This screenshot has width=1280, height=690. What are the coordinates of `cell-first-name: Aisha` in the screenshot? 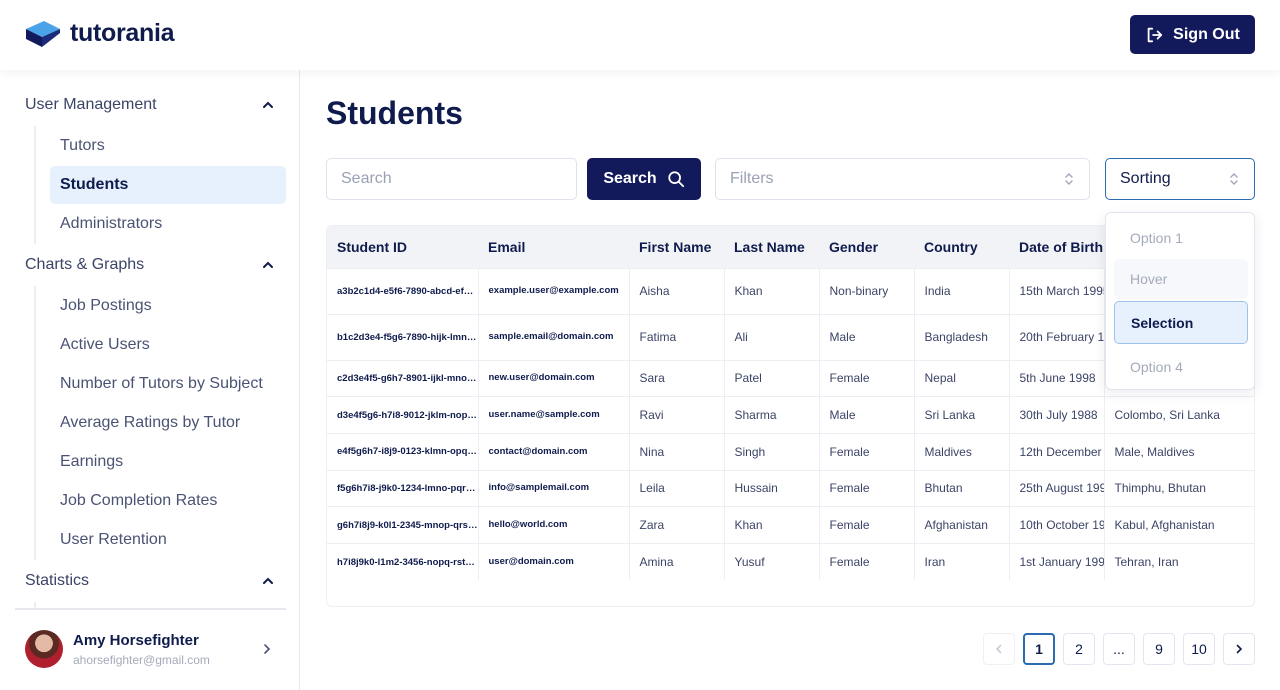 It's located at (677, 290).